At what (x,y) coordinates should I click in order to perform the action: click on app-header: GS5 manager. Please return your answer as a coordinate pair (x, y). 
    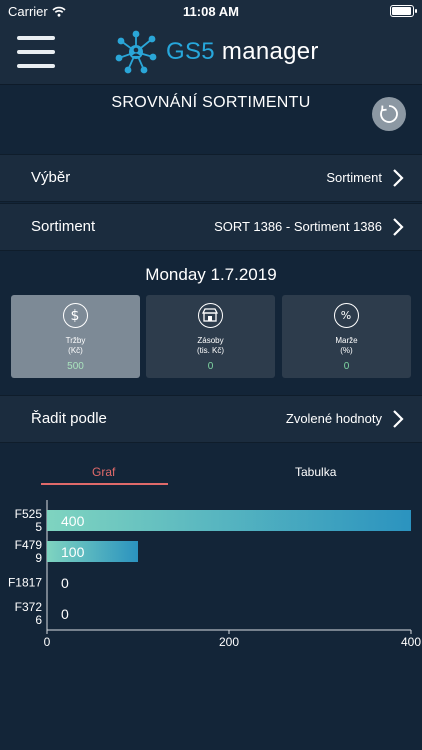
    Looking at the image, I should click on (211, 53).